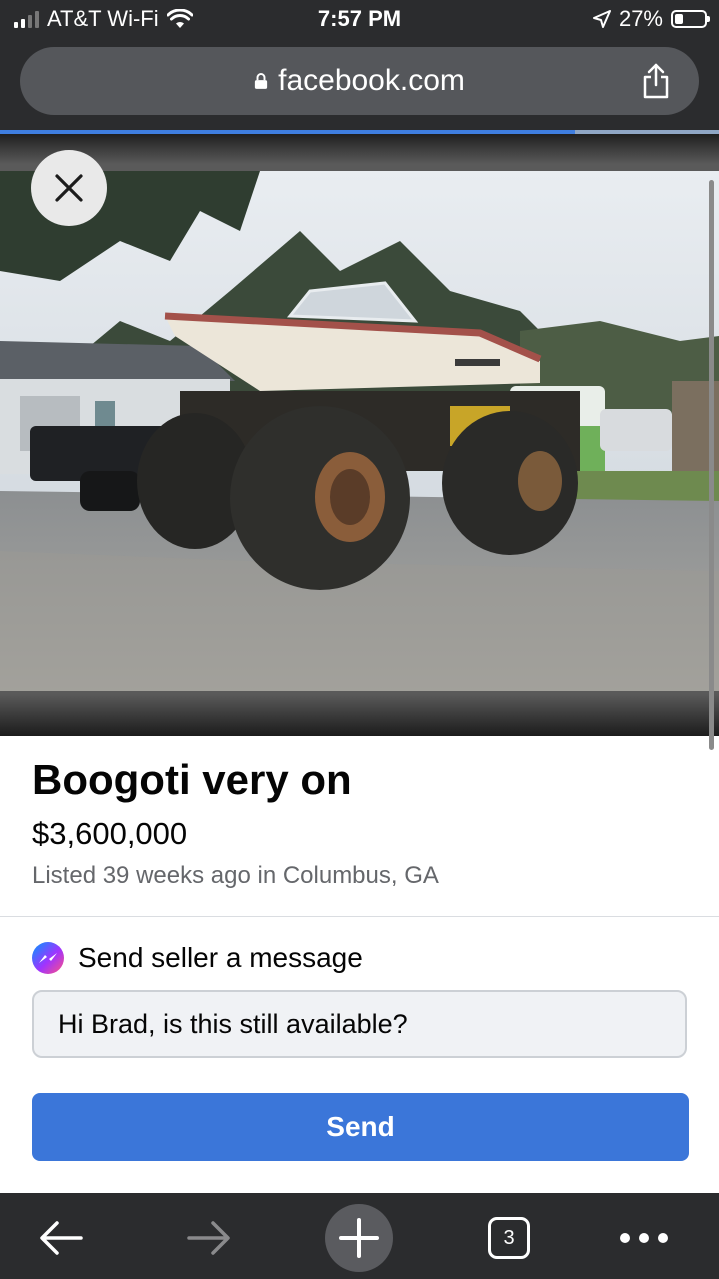  I want to click on url-display: facebook.com, so click(359, 81).